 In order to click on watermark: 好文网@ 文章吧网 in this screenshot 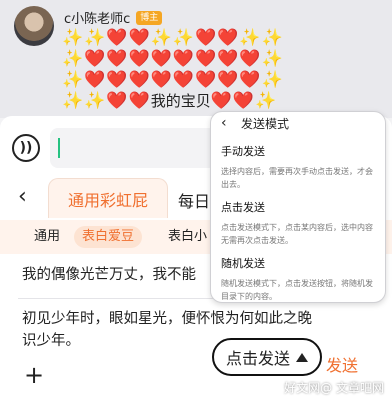, I will do `click(334, 388)`.